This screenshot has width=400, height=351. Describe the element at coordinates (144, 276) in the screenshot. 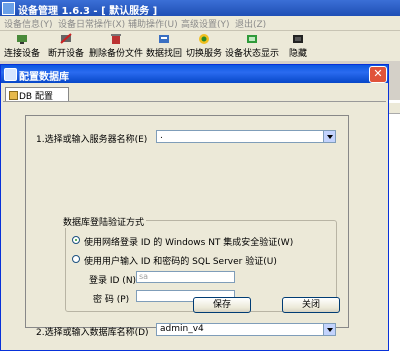

I see `login-id-value: sa` at that location.